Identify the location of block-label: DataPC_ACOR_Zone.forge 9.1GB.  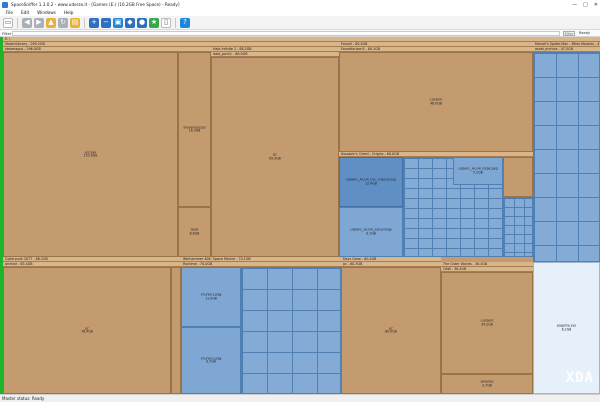
(371, 231).